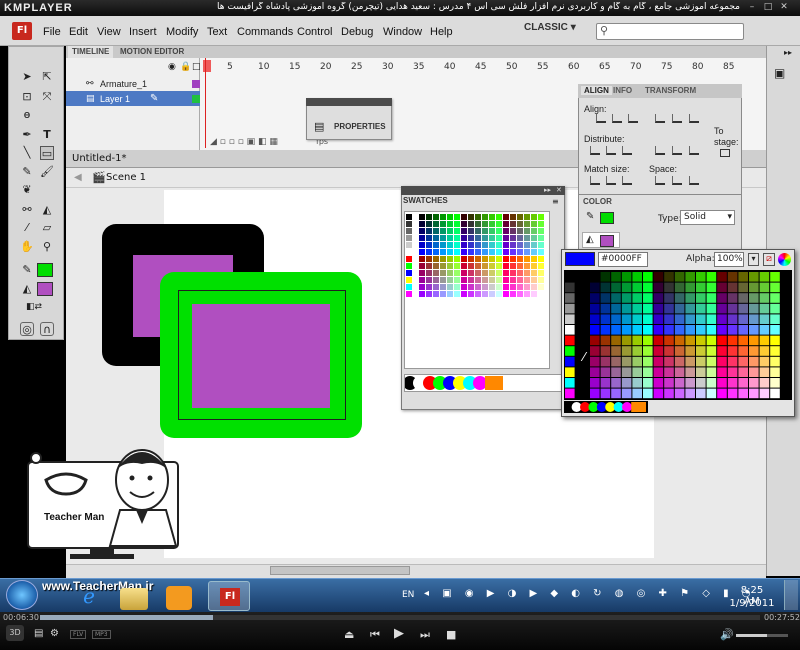  I want to click on snap-to-objects-icon: ∩, so click(47, 329).